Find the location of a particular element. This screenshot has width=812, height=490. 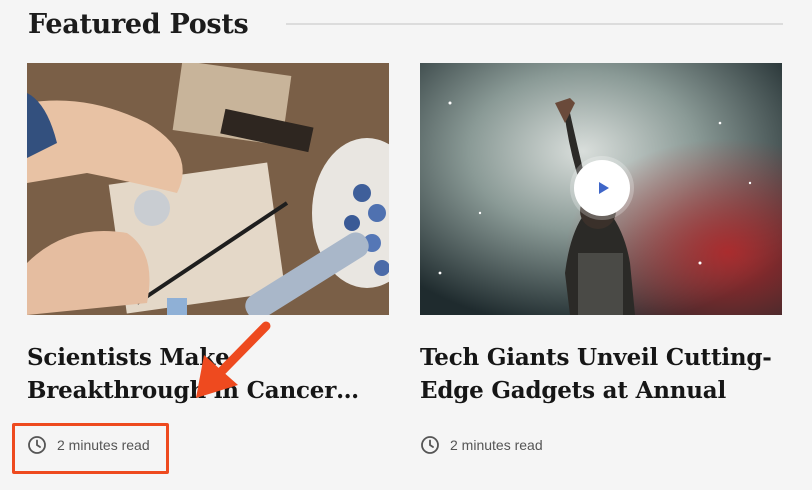

post-meta: 2 minutes read is located at coordinates (601, 445).